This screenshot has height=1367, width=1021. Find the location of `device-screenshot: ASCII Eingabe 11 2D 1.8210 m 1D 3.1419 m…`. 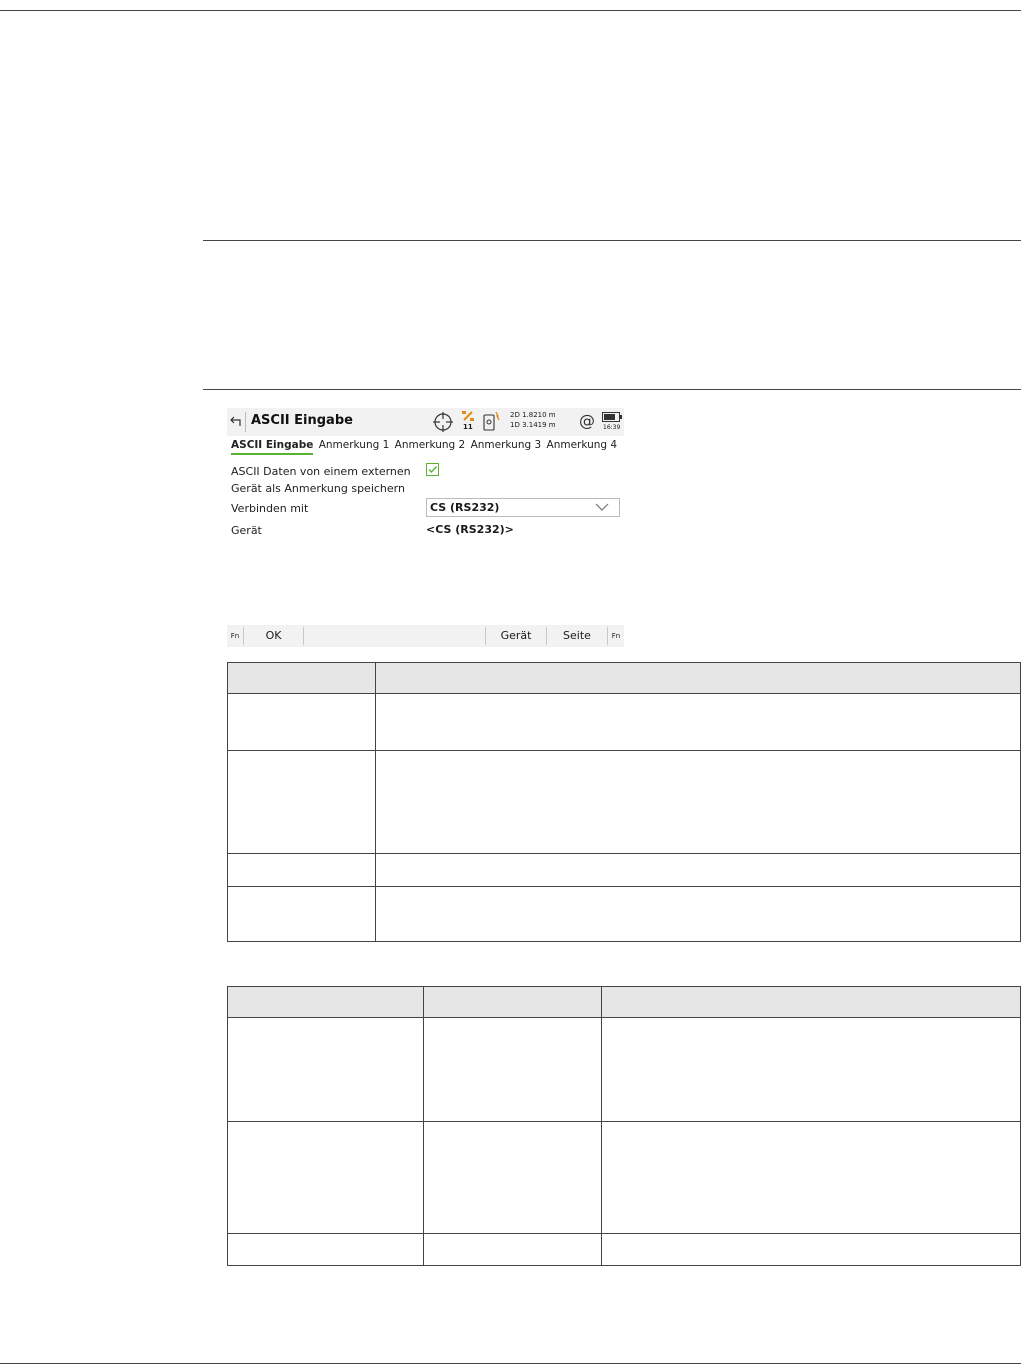

device-screenshot: ASCII Eingabe 11 2D 1.8210 m 1D 3.1419 m… is located at coordinates (425, 528).